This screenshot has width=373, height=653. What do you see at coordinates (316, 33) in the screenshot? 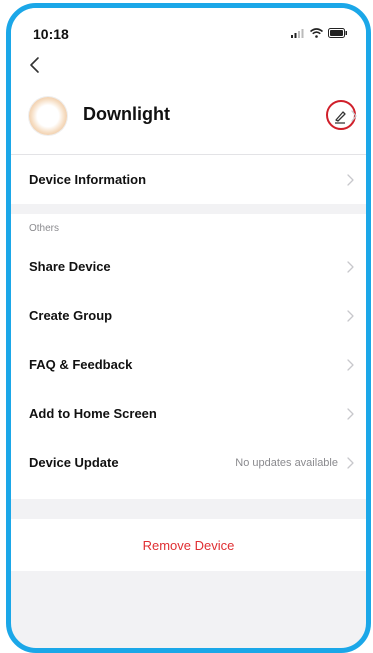
I see `wifi-icon` at bounding box center [316, 33].